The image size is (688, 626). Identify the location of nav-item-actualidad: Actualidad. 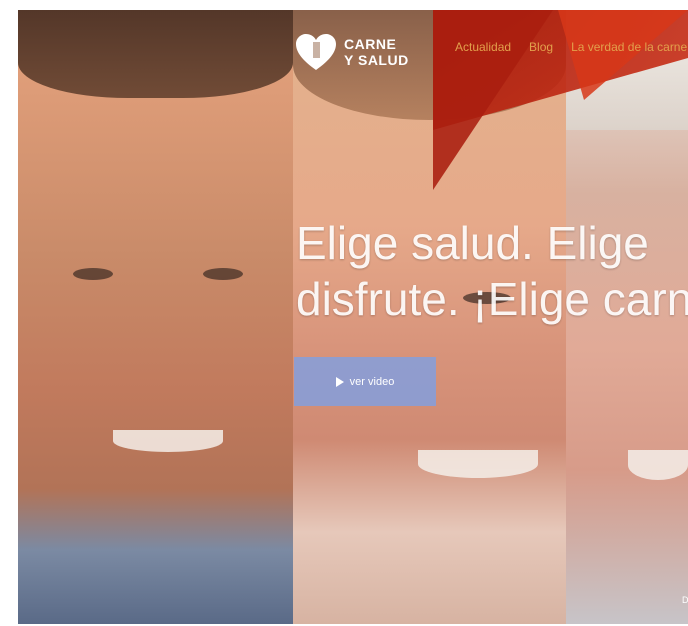
(483, 47).